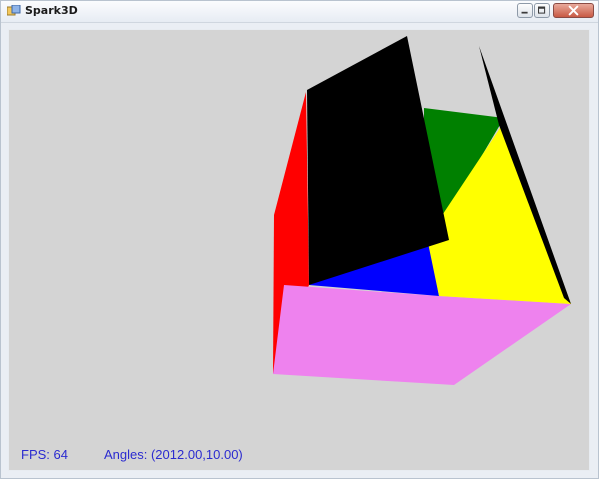 Image resolution: width=599 pixels, height=479 pixels. Describe the element at coordinates (44, 454) in the screenshot. I see `fps-label: FPS: 64` at that location.